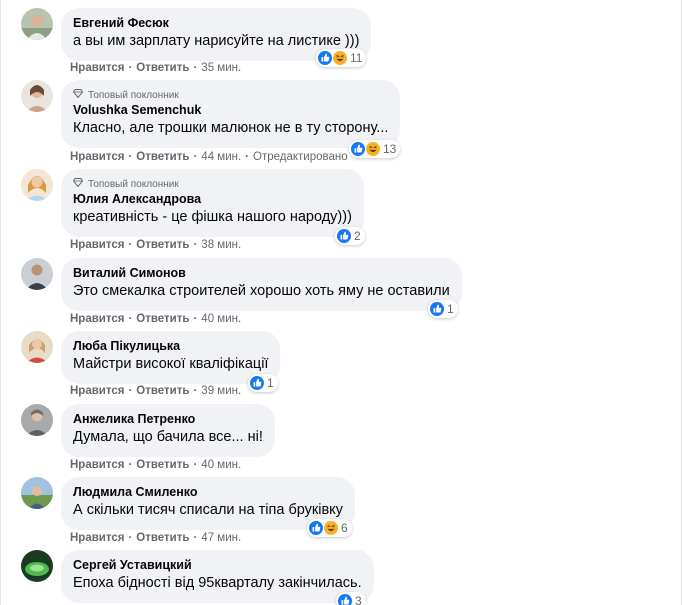  What do you see at coordinates (170, 346) in the screenshot?
I see `comment-author: Люба Пікулицька` at bounding box center [170, 346].